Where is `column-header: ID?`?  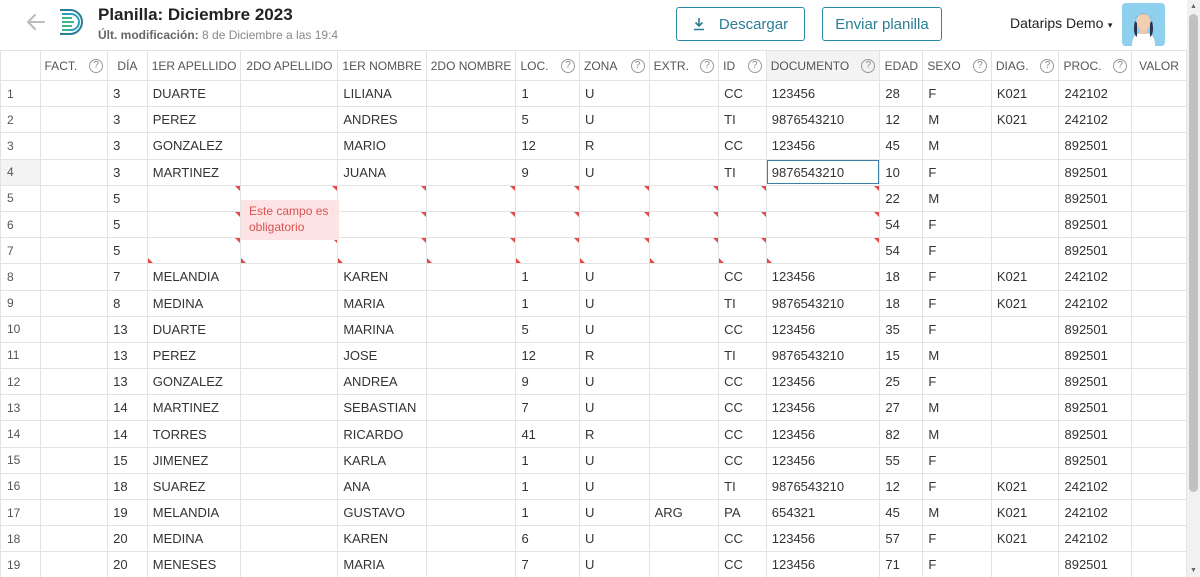
column-header: ID? is located at coordinates (742, 65).